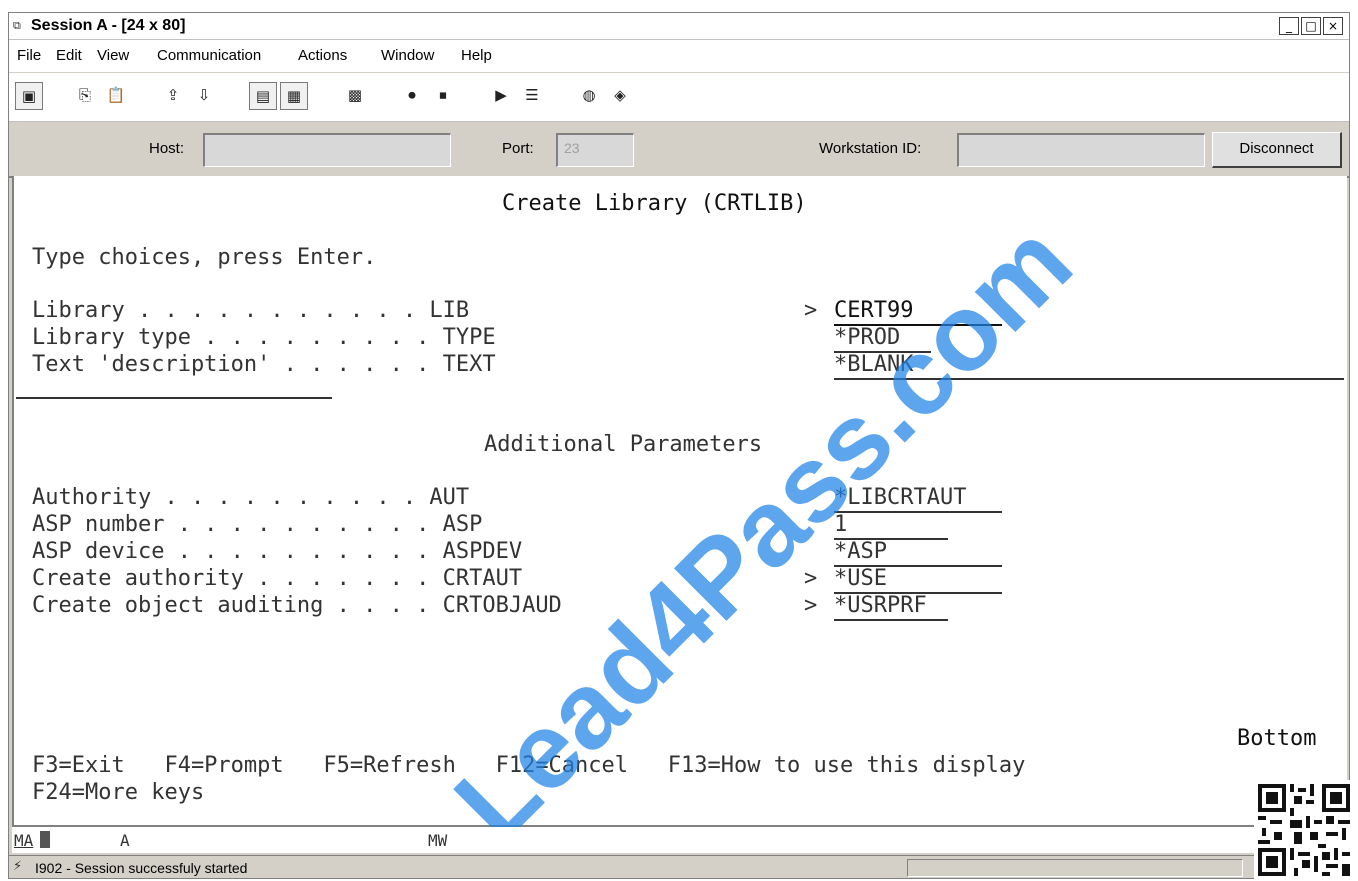  Describe the element at coordinates (443, 96) in the screenshot. I see `stop-macro-icon: ⏹` at that location.